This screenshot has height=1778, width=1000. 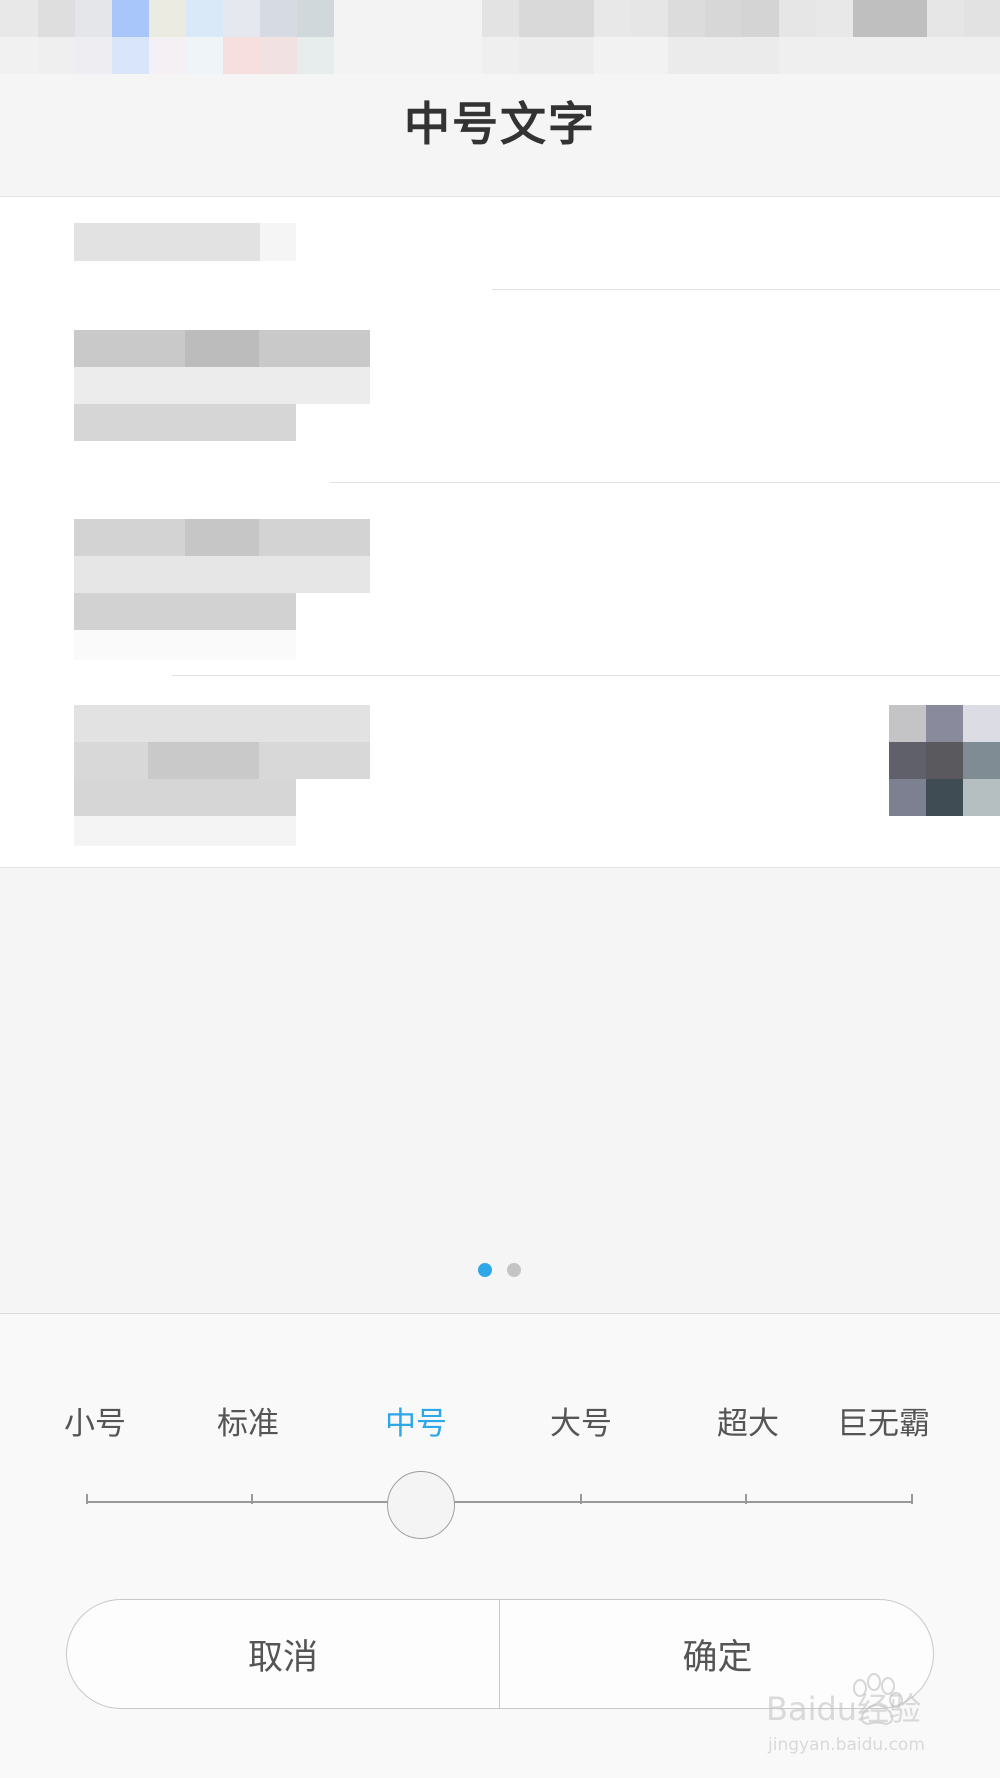 I want to click on size-option-medium: 中号, so click(x=416, y=1420).